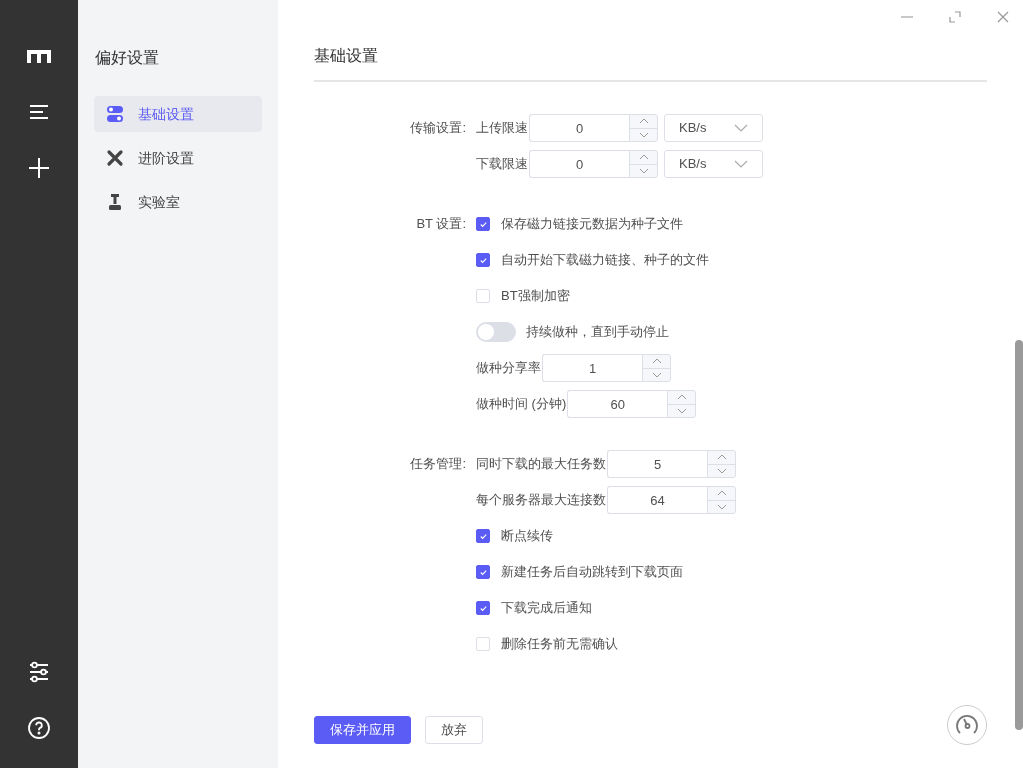 This screenshot has height=768, width=1023. What do you see at coordinates (597, 332) in the screenshot?
I see `switch-label: 持续做种，直到手动停止` at bounding box center [597, 332].